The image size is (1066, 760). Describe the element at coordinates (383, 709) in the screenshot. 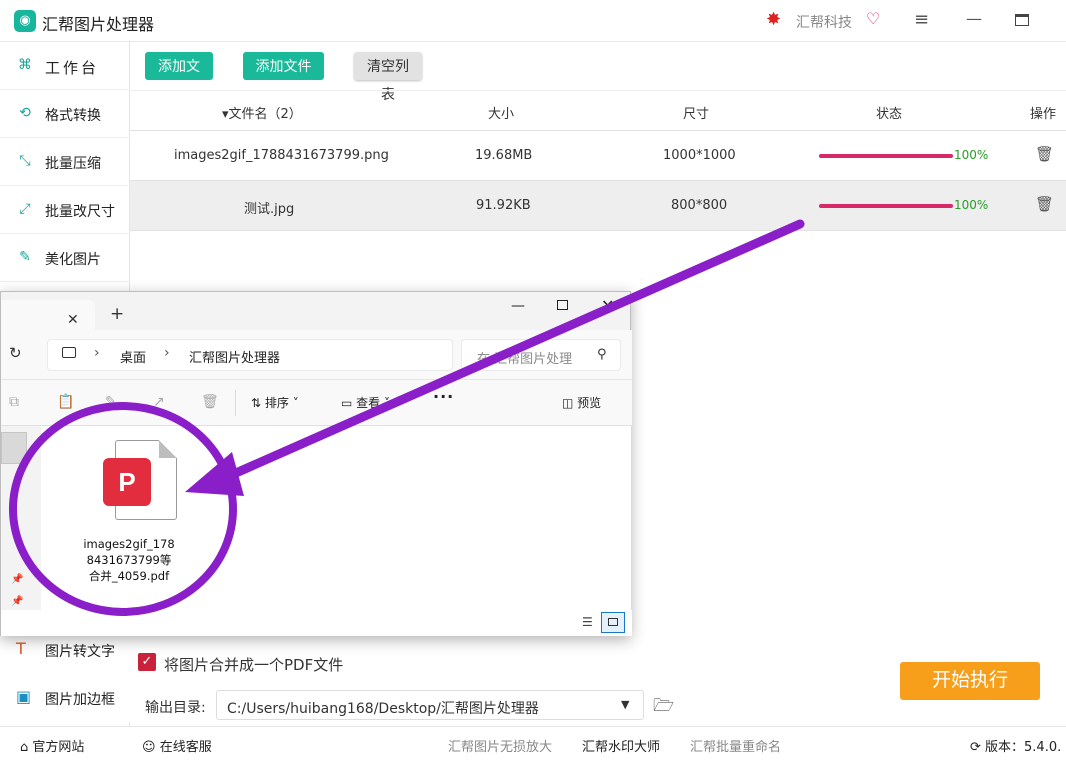

I see `output-dir-value: C:/Users/huibang168/Desktop/汇帮图片处理器` at that location.